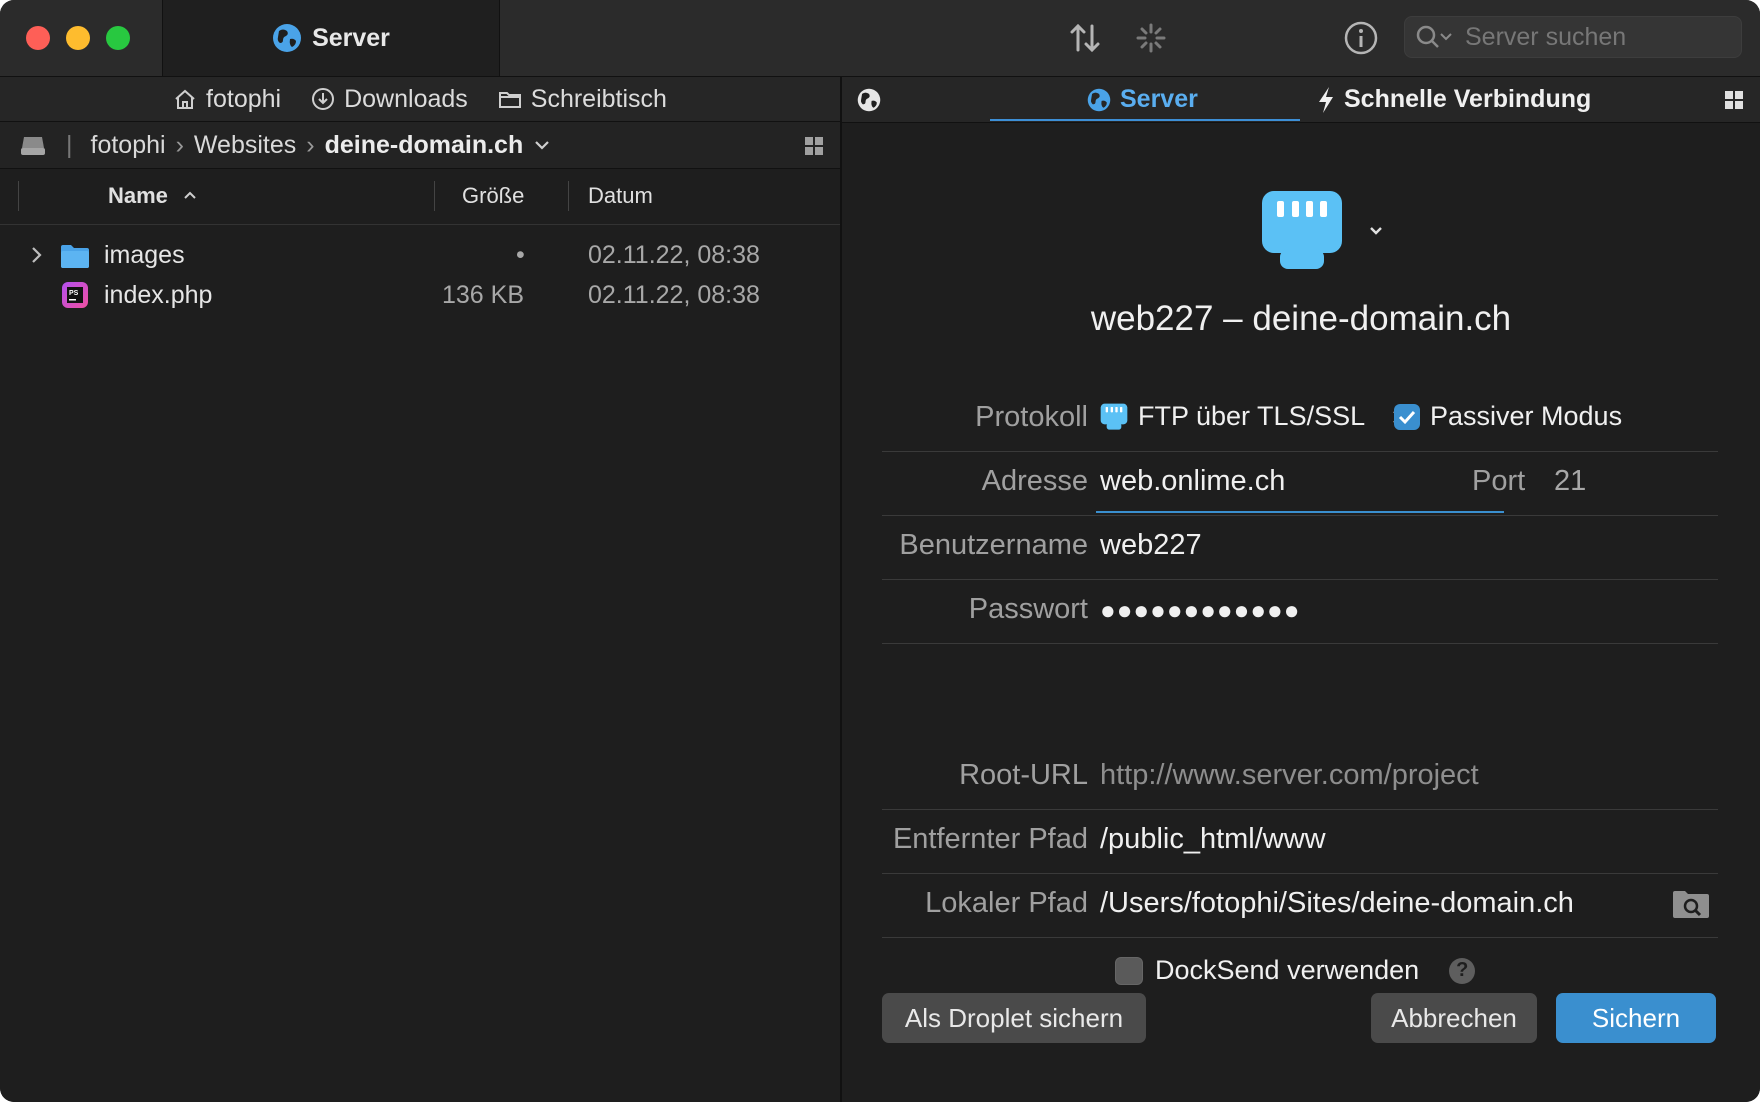  Describe the element at coordinates (1085, 38) in the screenshot. I see `transfer-arrows-icon` at that location.